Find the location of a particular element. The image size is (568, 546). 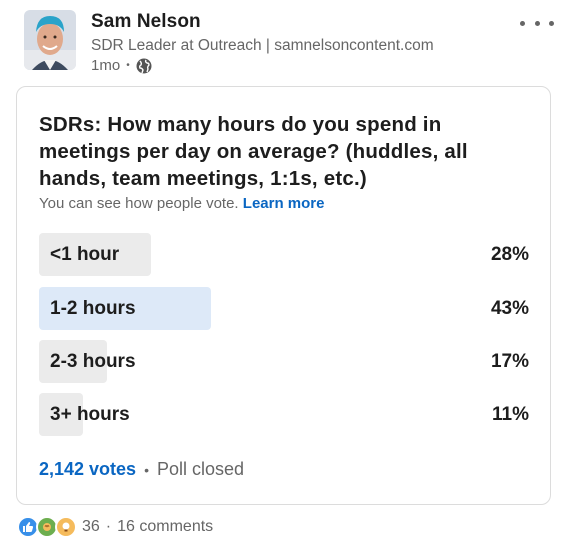

social-counts: 36 · 16 comments is located at coordinates (115, 527).